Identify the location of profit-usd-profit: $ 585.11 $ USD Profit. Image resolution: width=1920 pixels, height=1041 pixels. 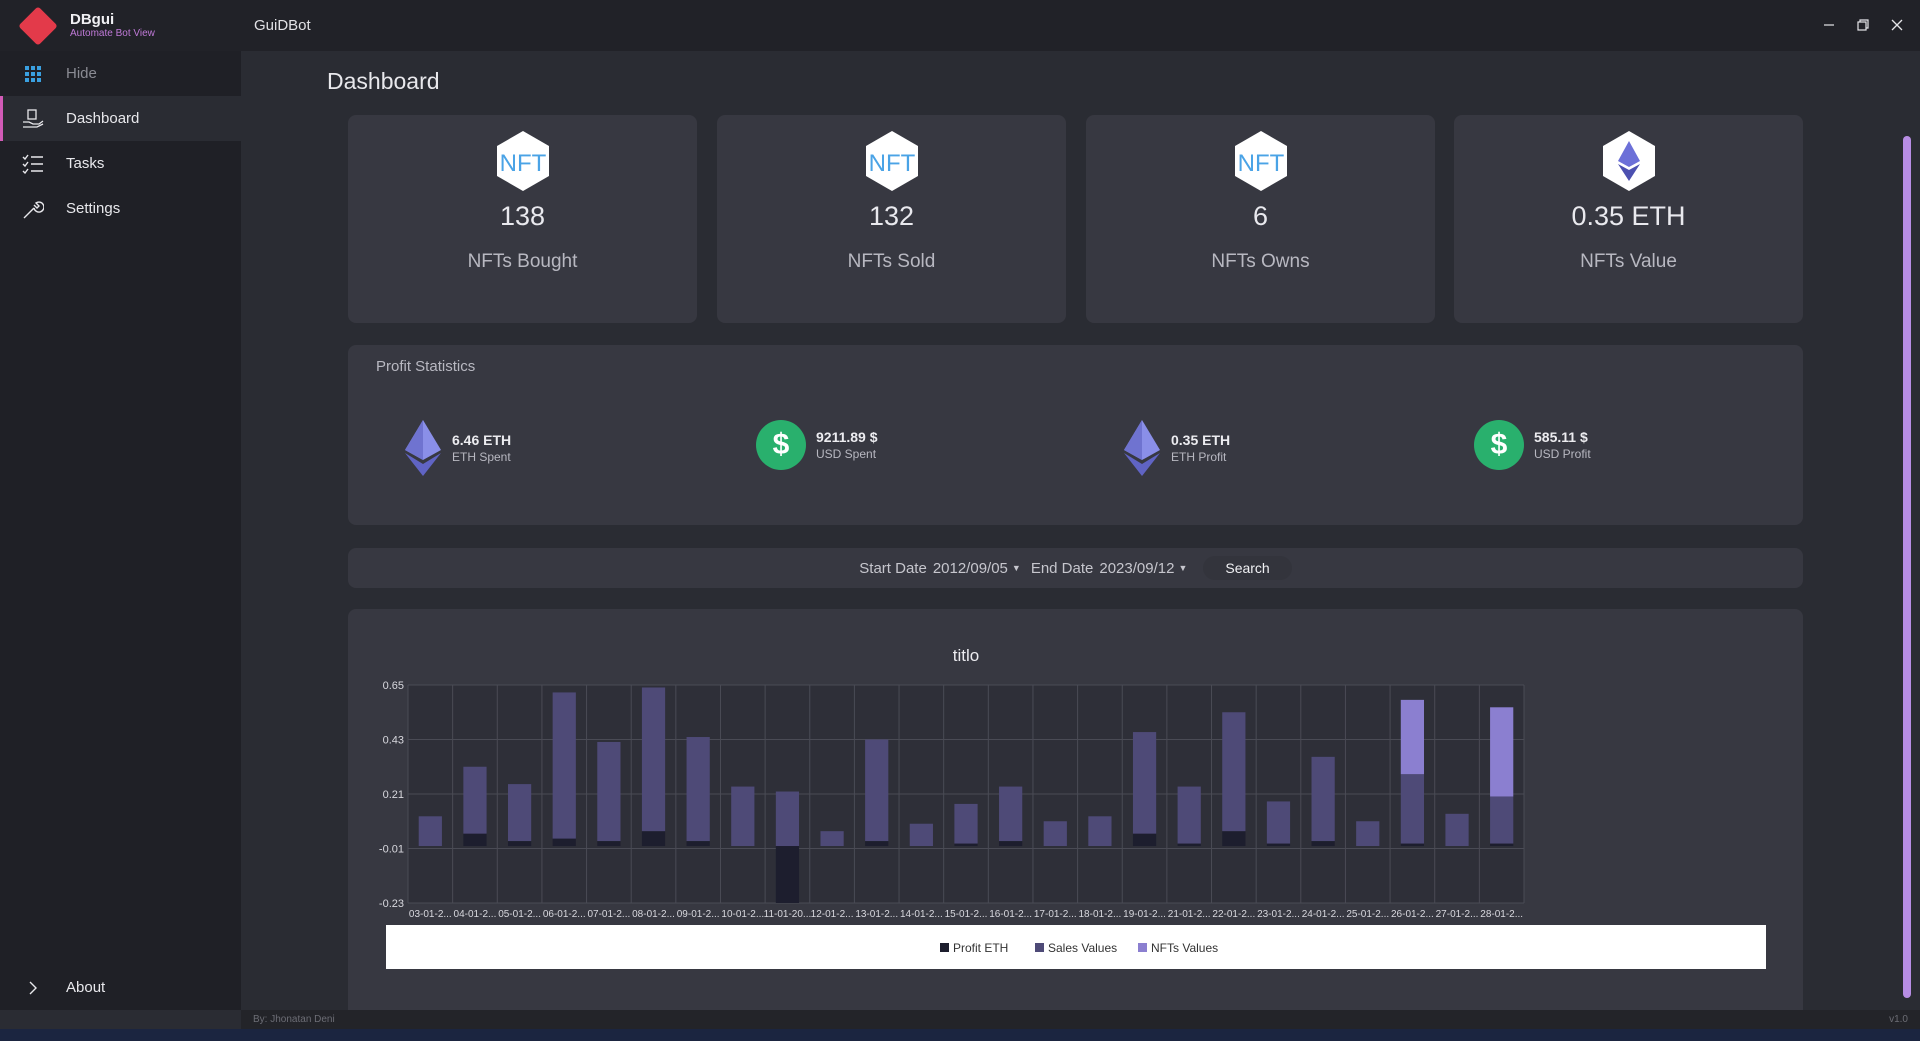
(1532, 445).